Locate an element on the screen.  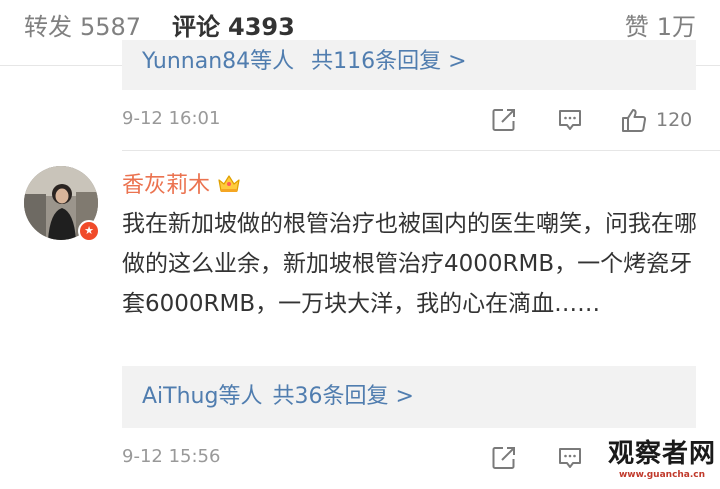
tab-repost-count: 5587 is located at coordinates (111, 27).